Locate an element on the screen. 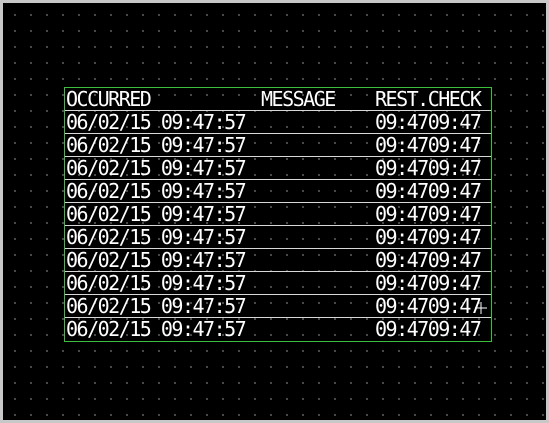  table-header-row: OCCURRED MESSAGE REST.CHECK is located at coordinates (278, 99).